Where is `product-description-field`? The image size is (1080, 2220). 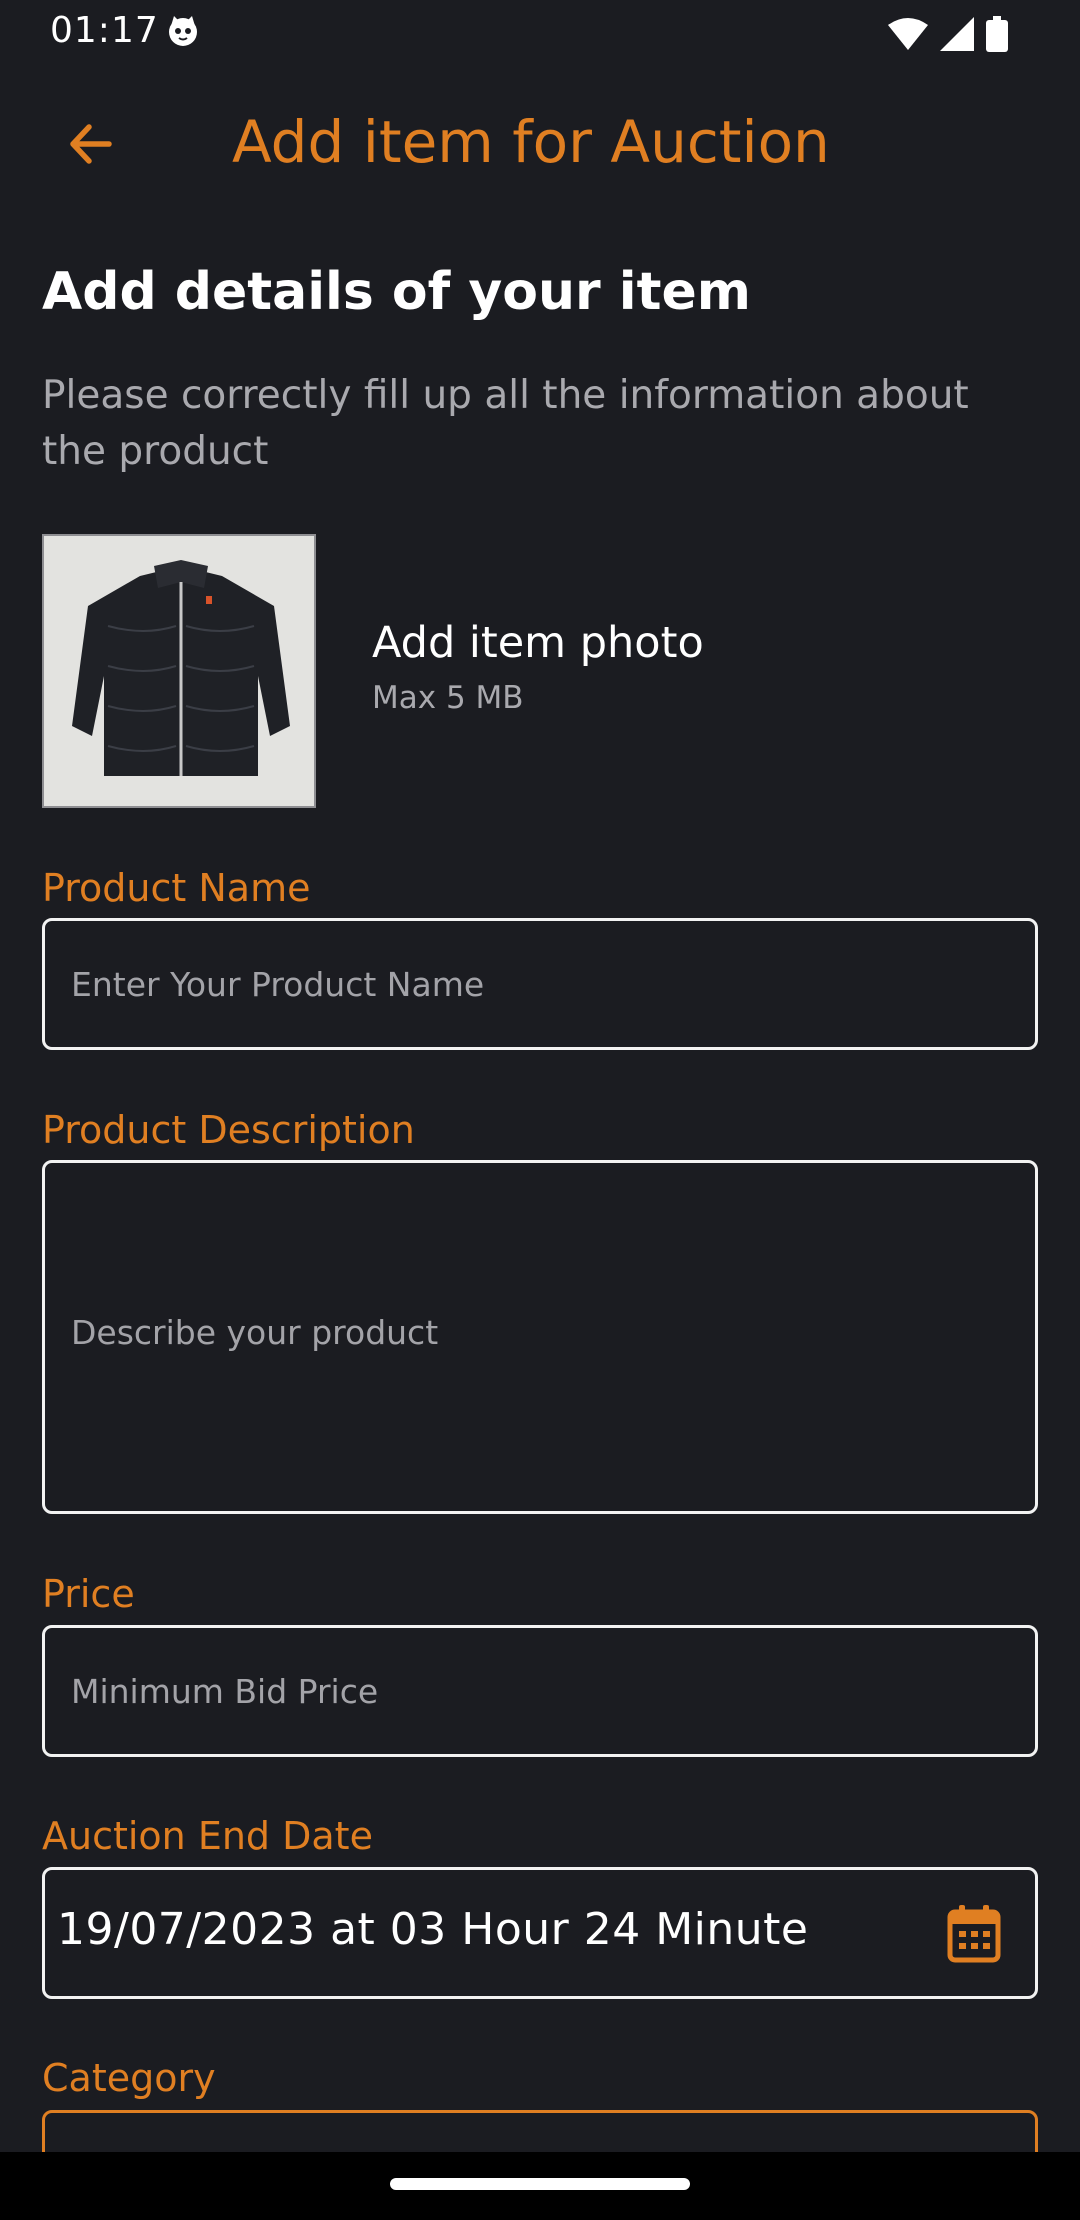
product-description-field is located at coordinates (540, 1337).